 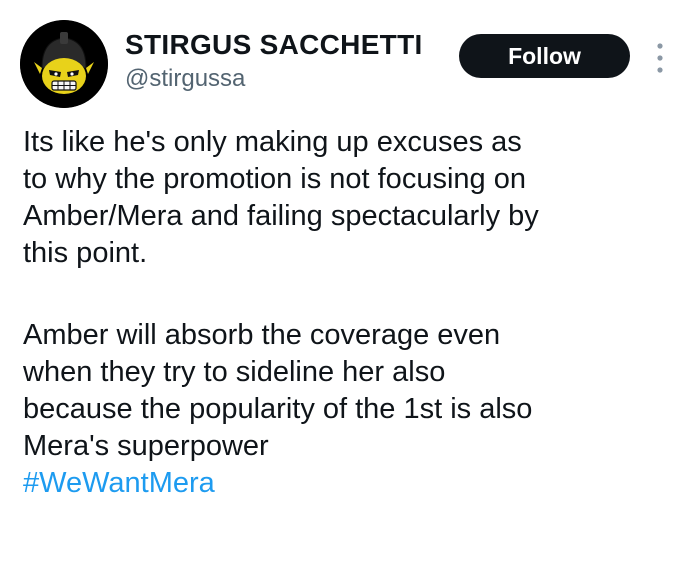 I want to click on skull-helmet-avatar-icon, so click(x=64, y=64).